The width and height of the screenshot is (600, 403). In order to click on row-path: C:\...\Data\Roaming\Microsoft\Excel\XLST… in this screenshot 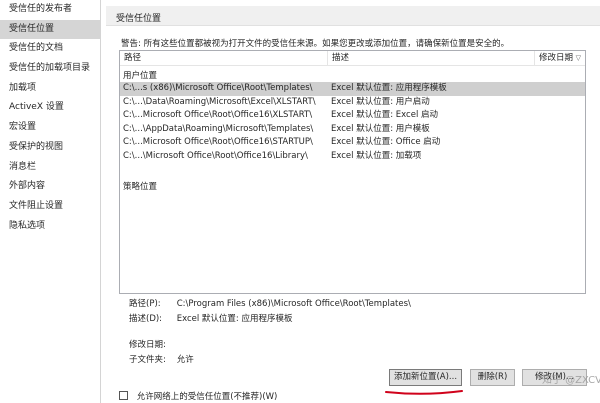, I will do `click(219, 101)`.